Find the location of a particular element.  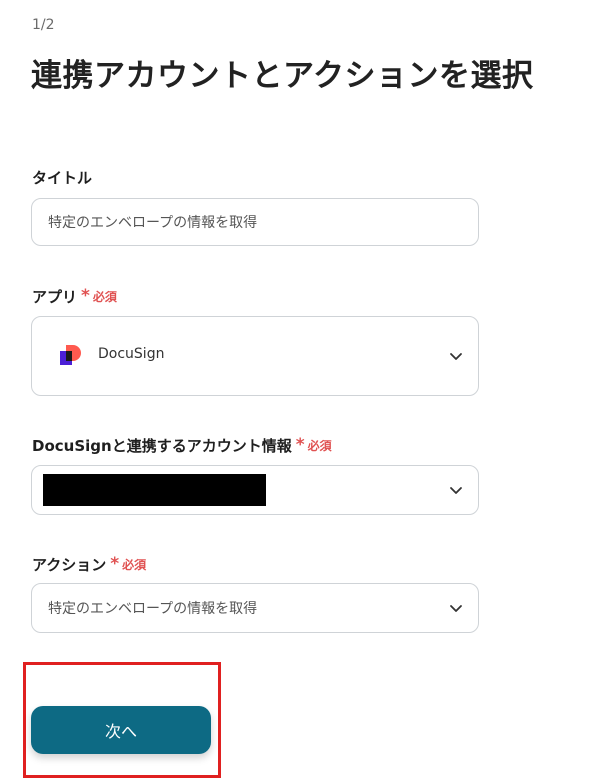

next-button: 次へ is located at coordinates (121, 730).